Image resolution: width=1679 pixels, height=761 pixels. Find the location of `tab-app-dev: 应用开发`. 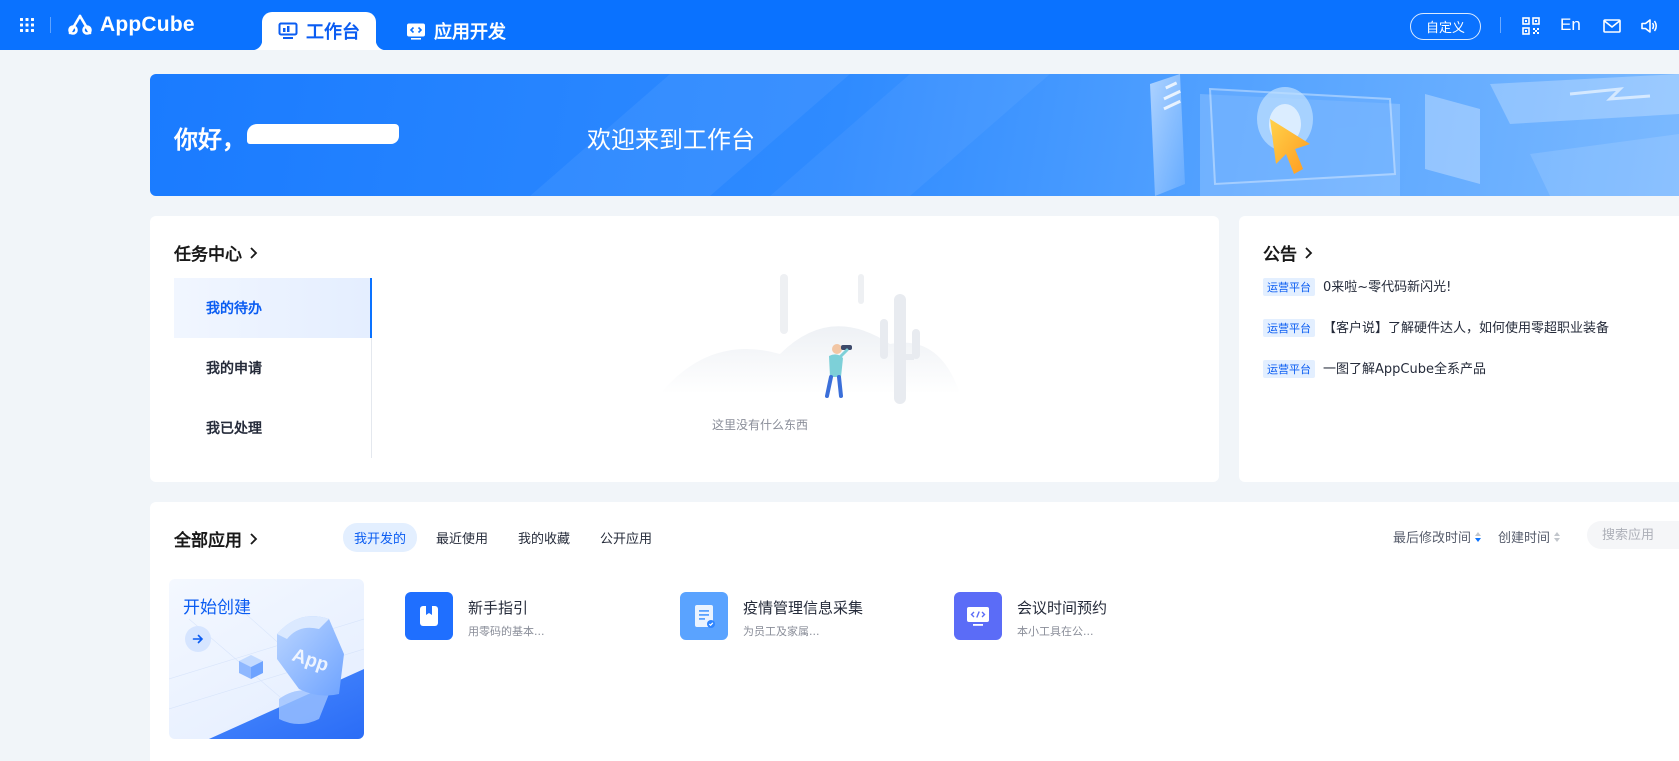

tab-app-dev: 应用开发 is located at coordinates (456, 31).